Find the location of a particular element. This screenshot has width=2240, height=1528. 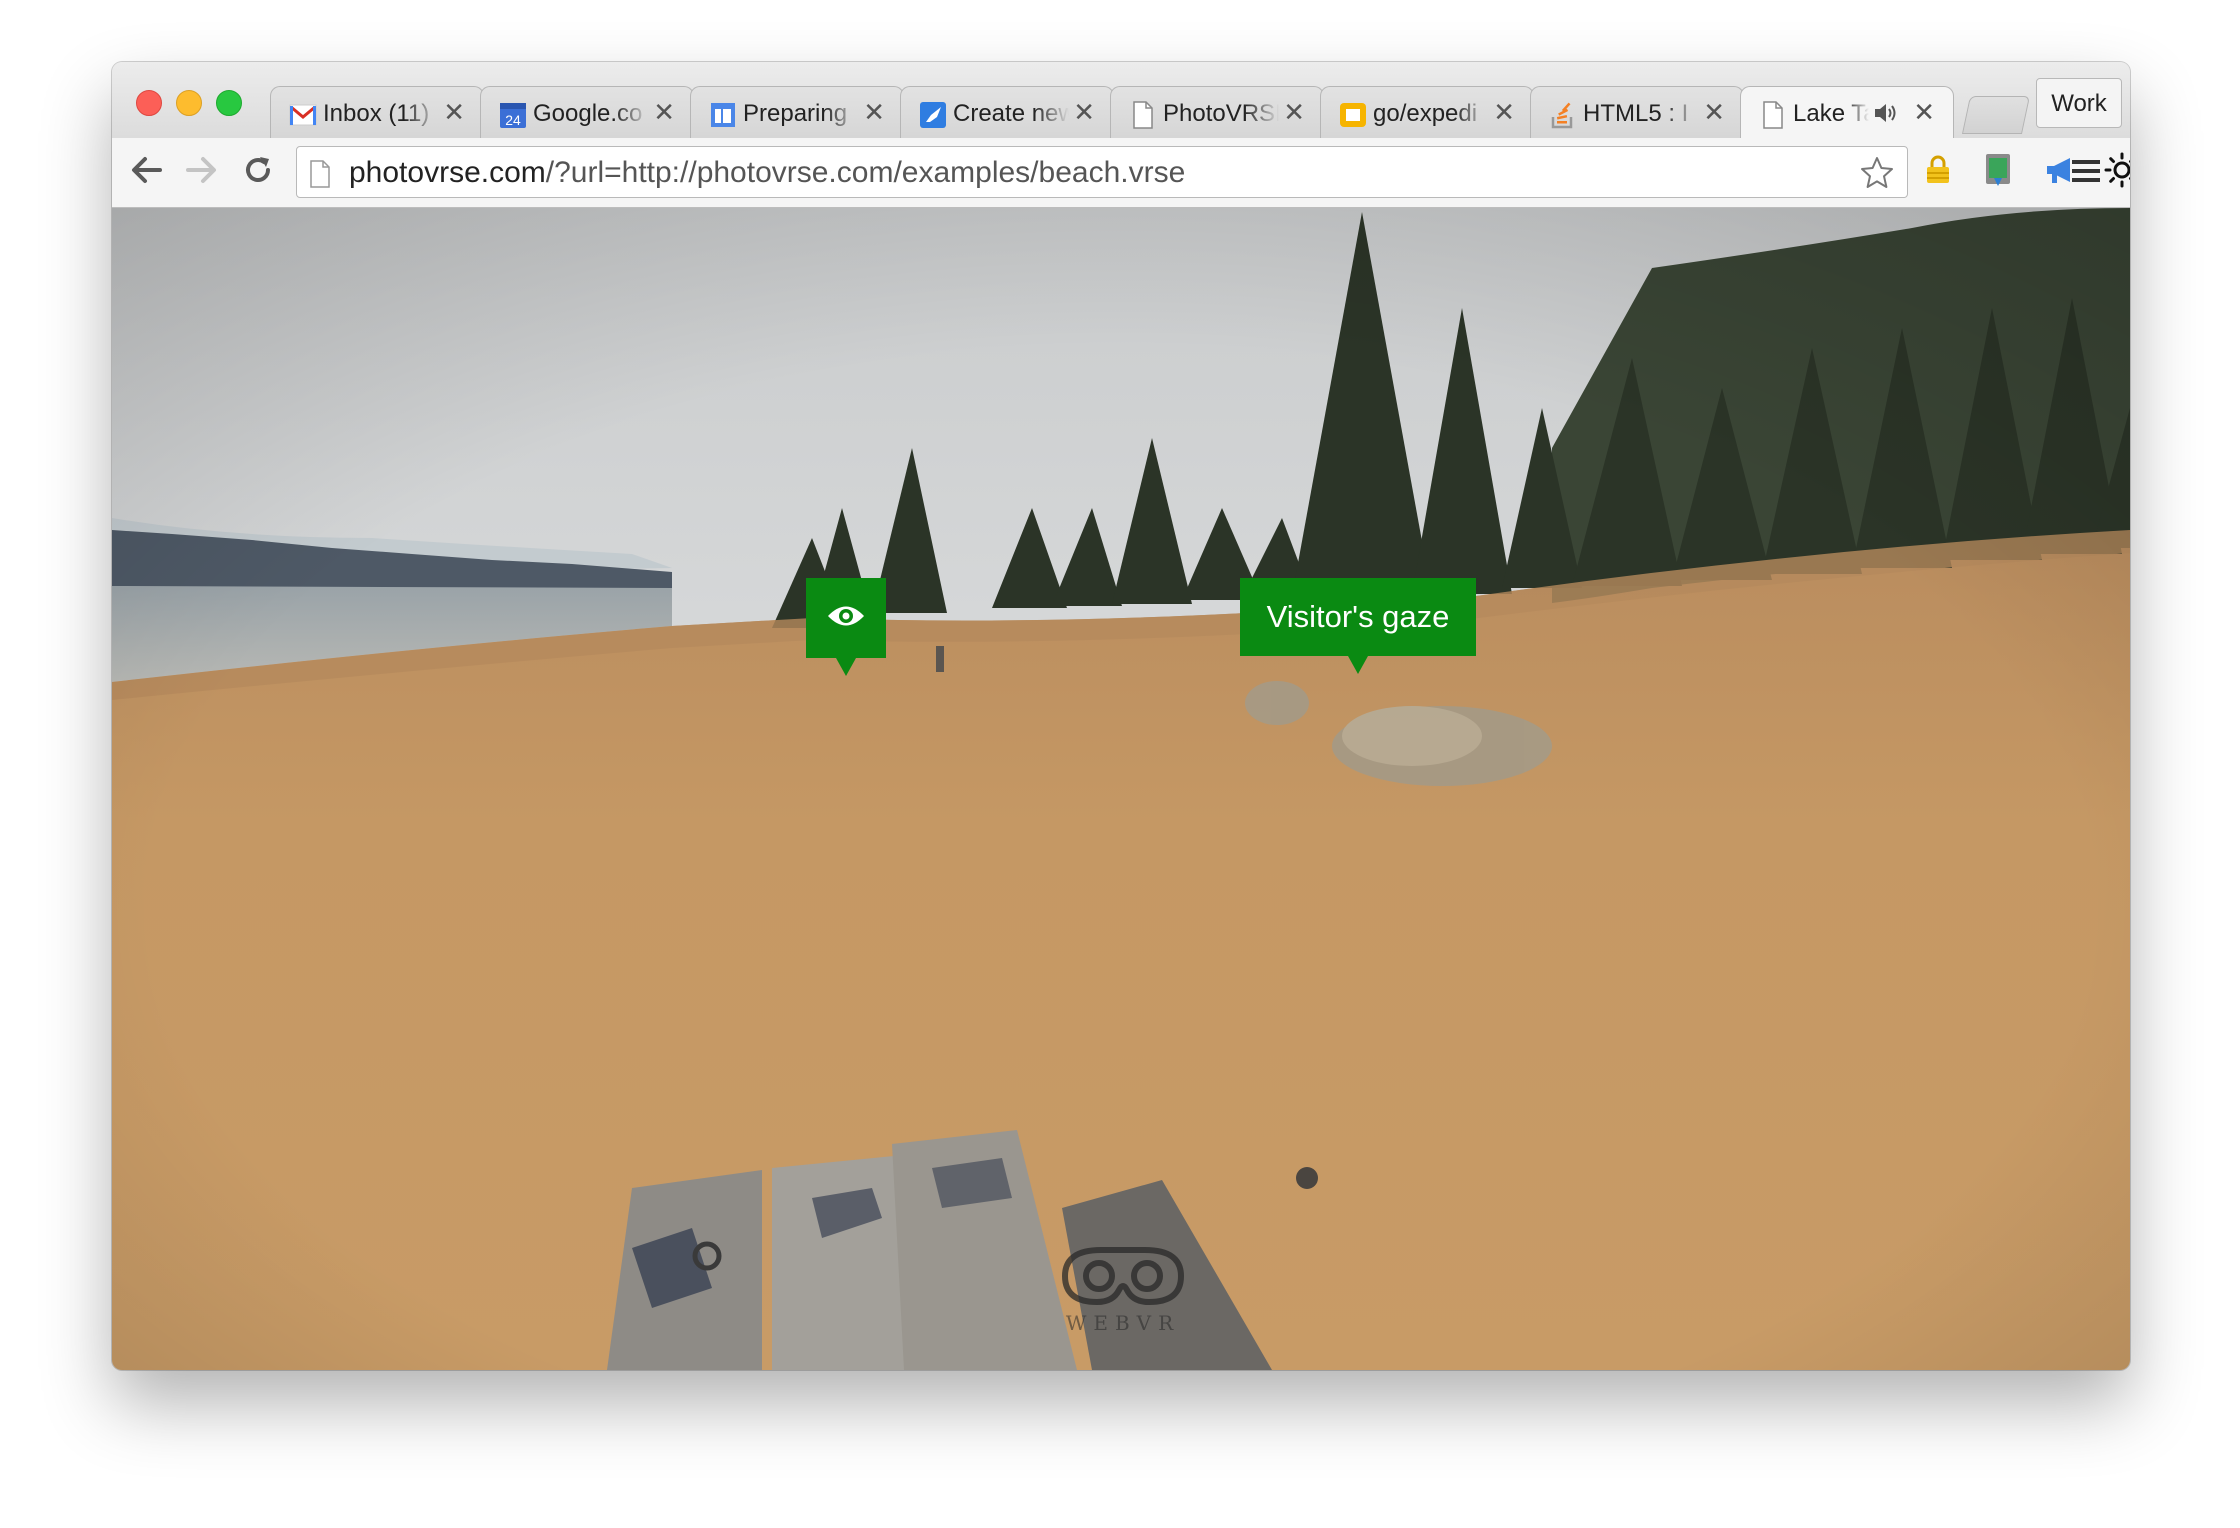

tab-title: Google.co is located at coordinates (588, 113).